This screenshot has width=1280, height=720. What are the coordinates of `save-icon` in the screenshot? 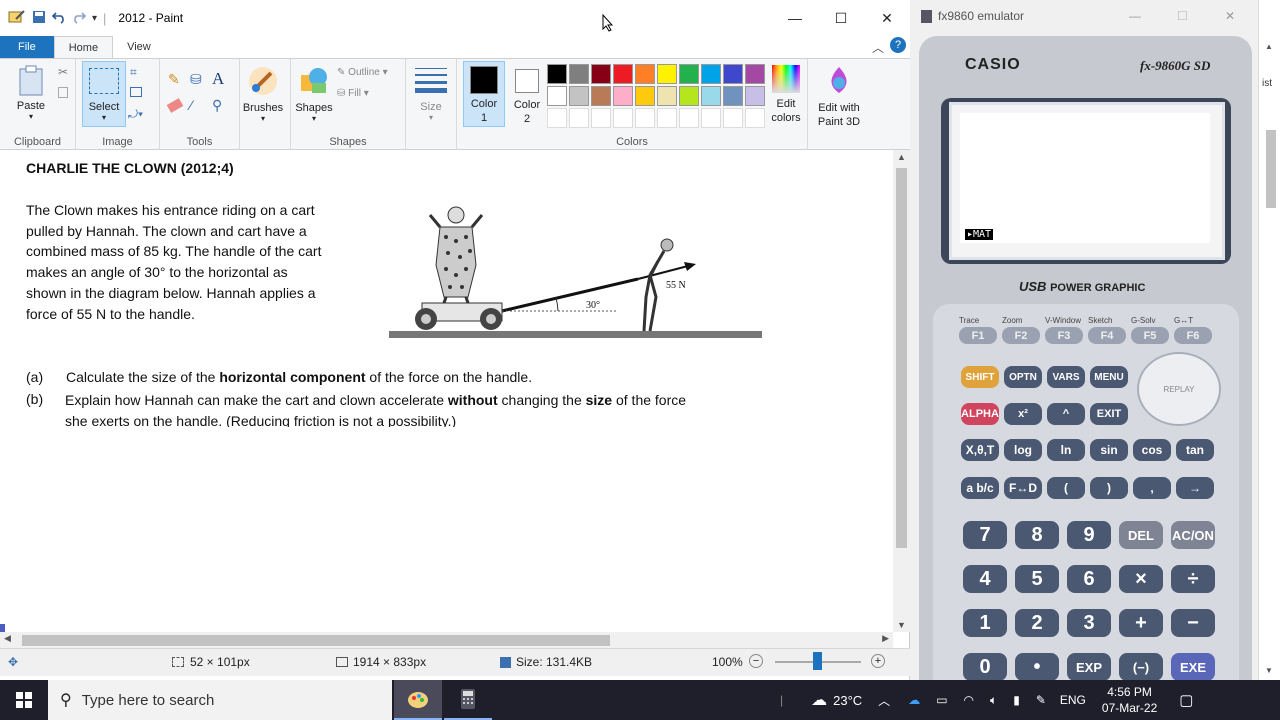 It's located at (39, 18).